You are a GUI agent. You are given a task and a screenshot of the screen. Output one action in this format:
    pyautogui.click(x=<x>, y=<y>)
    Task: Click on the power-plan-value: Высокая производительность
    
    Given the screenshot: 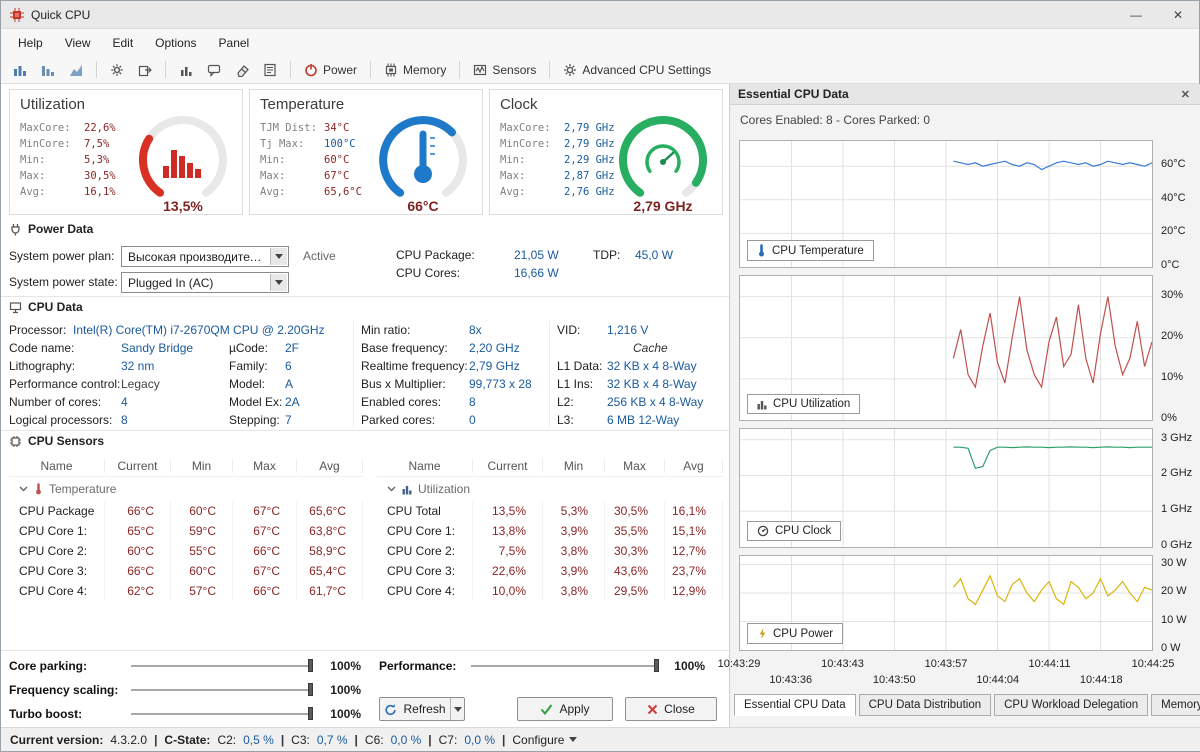 What is the action you would take?
    pyautogui.click(x=197, y=256)
    